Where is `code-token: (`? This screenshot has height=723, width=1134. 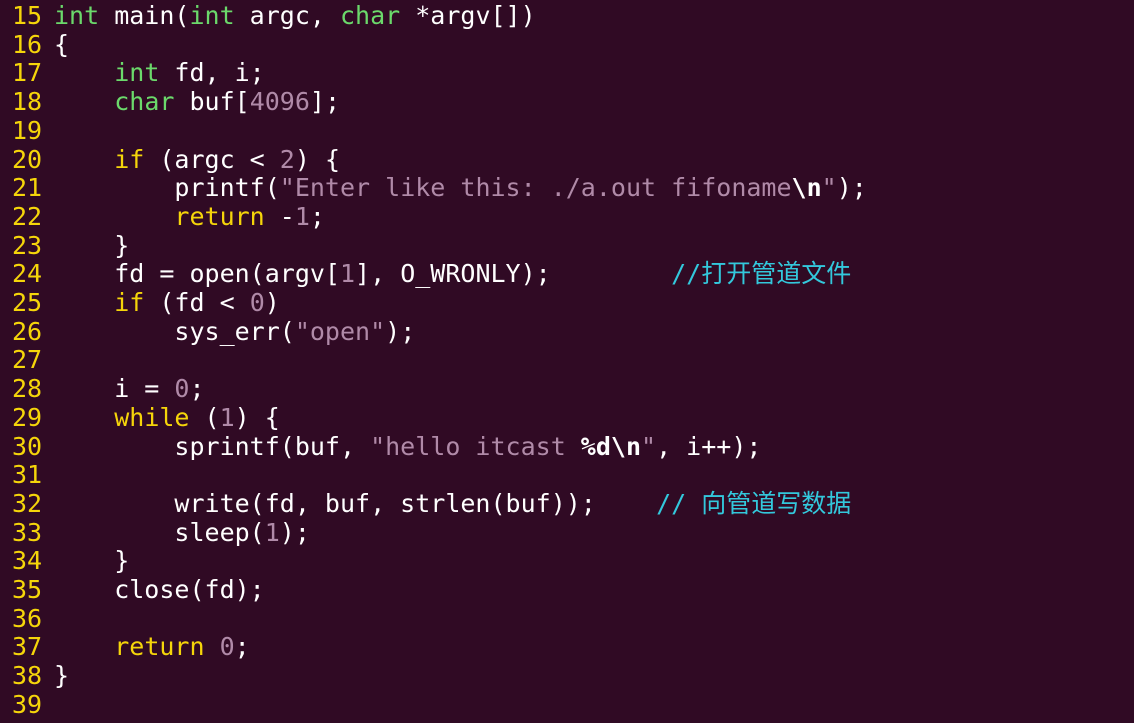
code-token: ( is located at coordinates (204, 417).